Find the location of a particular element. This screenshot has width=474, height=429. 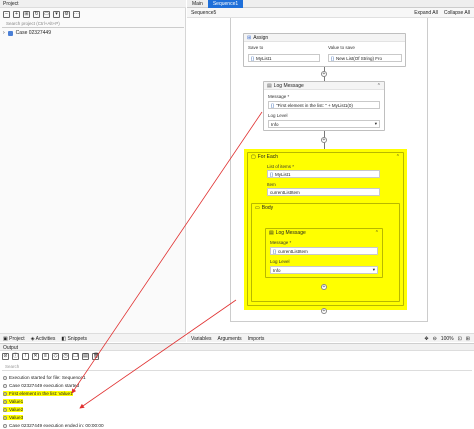

trace-filter-icon: ≡ is located at coordinates (45, 356).